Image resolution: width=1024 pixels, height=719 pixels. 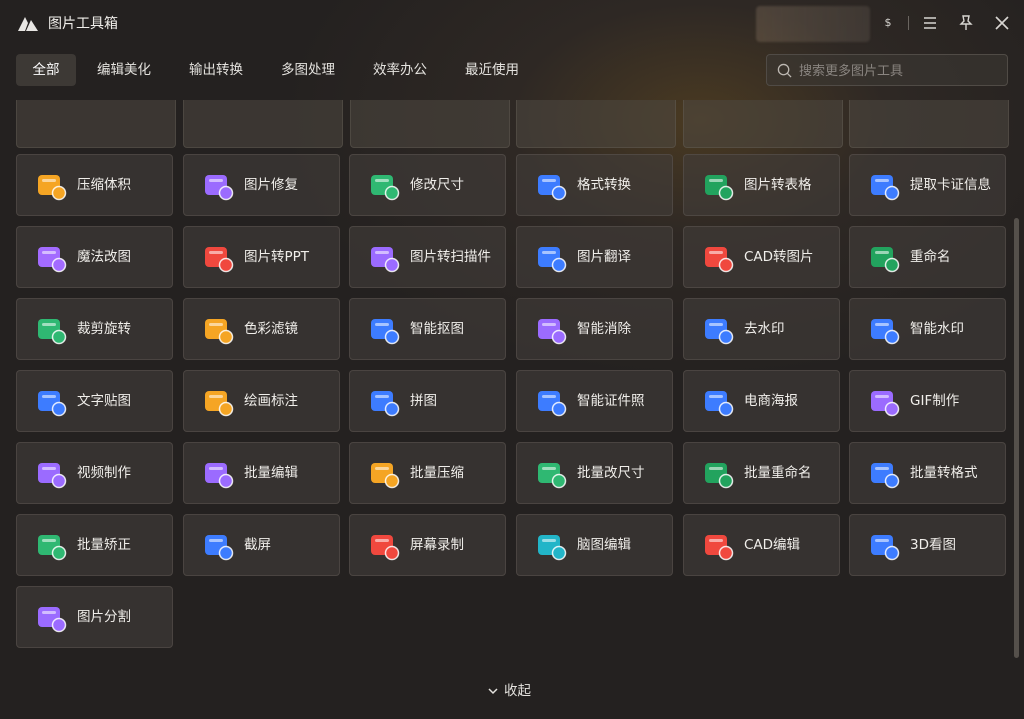 I want to click on tool-card: 批量重命名, so click(x=761, y=473).